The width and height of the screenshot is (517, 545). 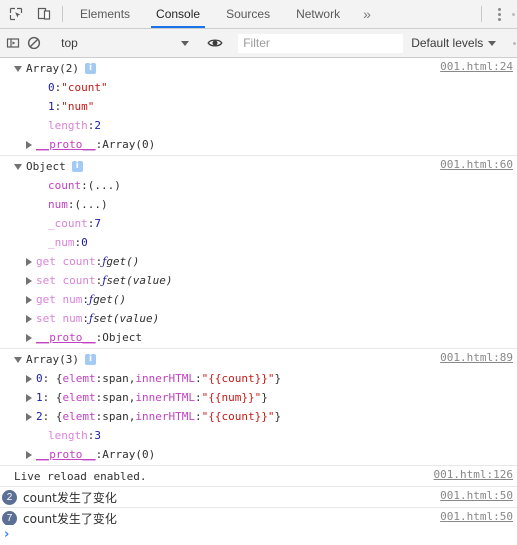 I want to click on log-levels-select: Default levels, so click(x=453, y=43).